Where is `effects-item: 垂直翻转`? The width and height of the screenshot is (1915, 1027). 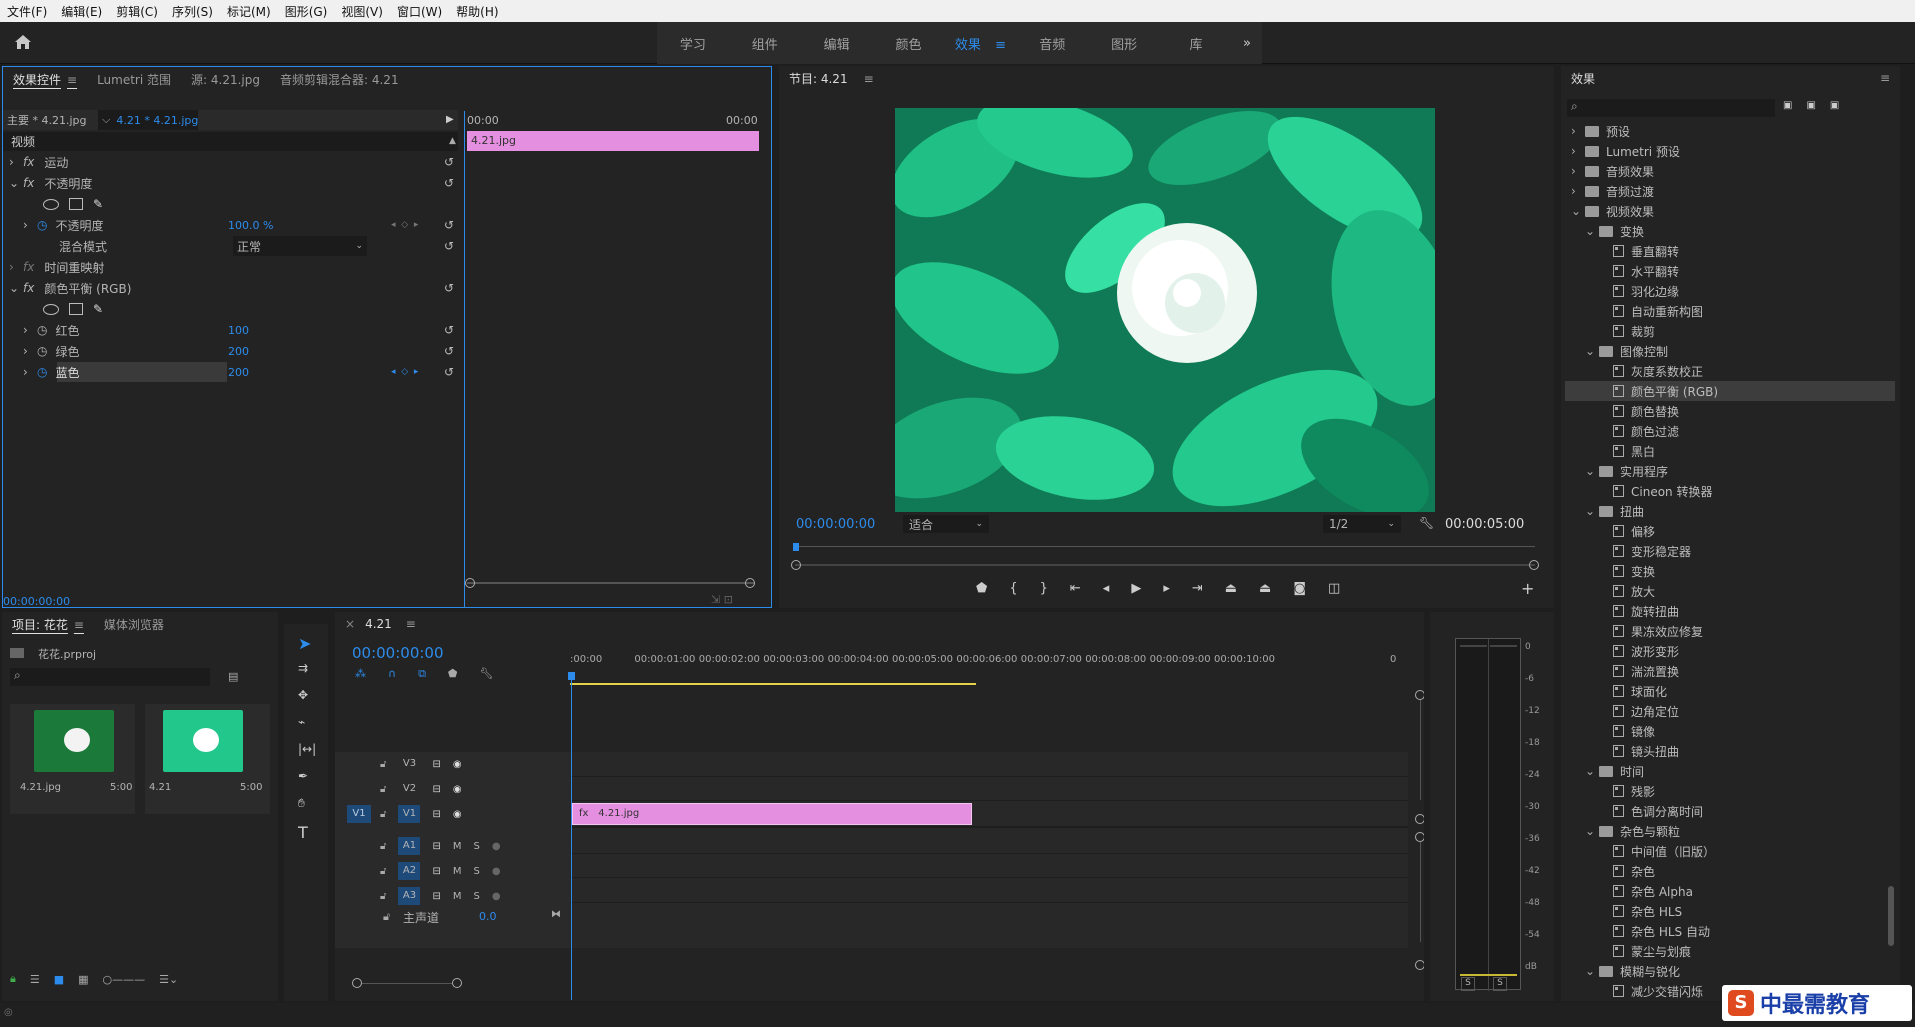 effects-item: 垂直翻转 is located at coordinates (1730, 251).